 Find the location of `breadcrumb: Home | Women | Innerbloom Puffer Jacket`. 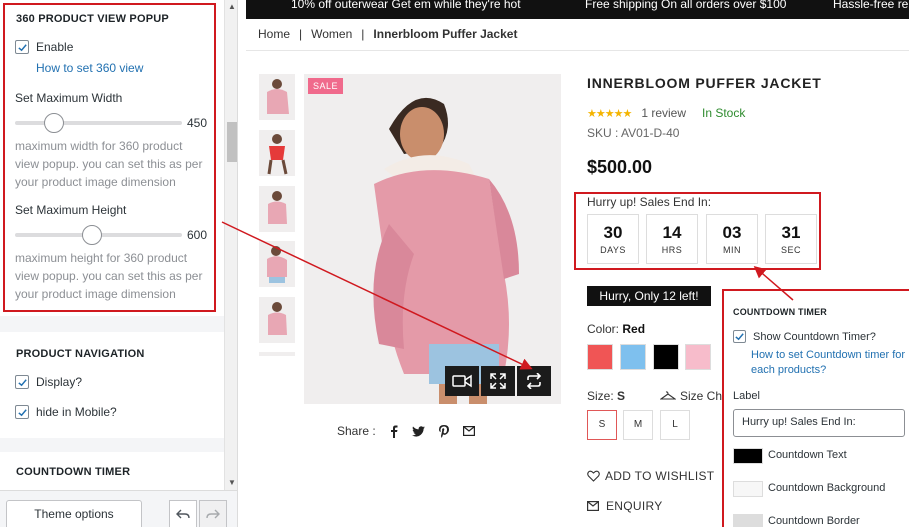

breadcrumb: Home | Women | Innerbloom Puffer Jacket is located at coordinates (387, 34).